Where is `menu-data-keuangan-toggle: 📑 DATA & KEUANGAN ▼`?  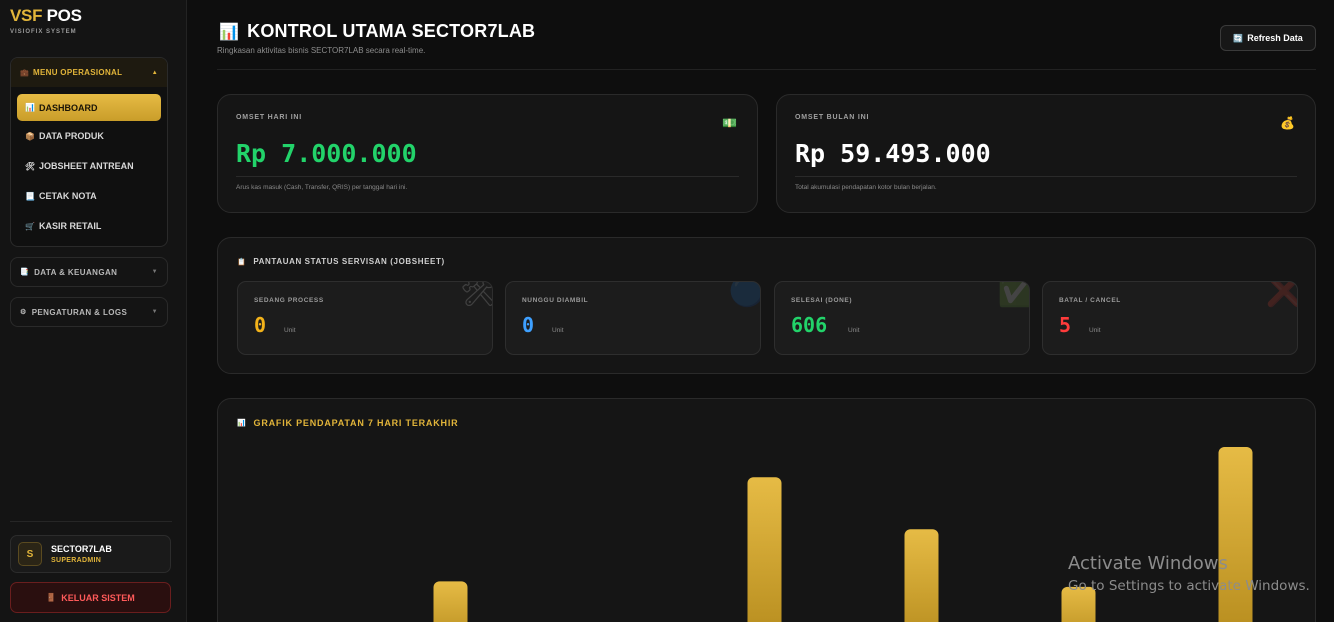
menu-data-keuangan-toggle: 📑 DATA & KEUANGAN ▼ is located at coordinates (89, 272).